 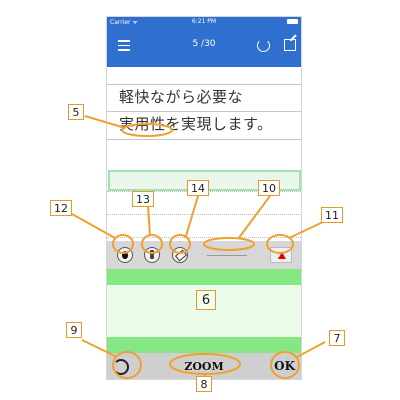 I want to click on callout-label-12: 12, so click(x=61, y=208).